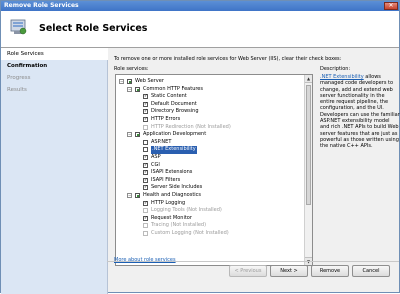 The width and height of the screenshot is (400, 294). I want to click on role-service-label: .NET Extensibility, so click(174, 150).